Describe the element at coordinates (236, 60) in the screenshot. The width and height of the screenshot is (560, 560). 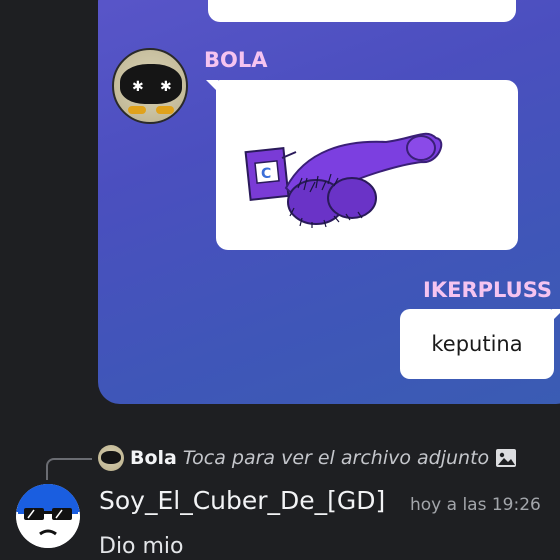
I see `embed-sender-name: BOLA` at that location.